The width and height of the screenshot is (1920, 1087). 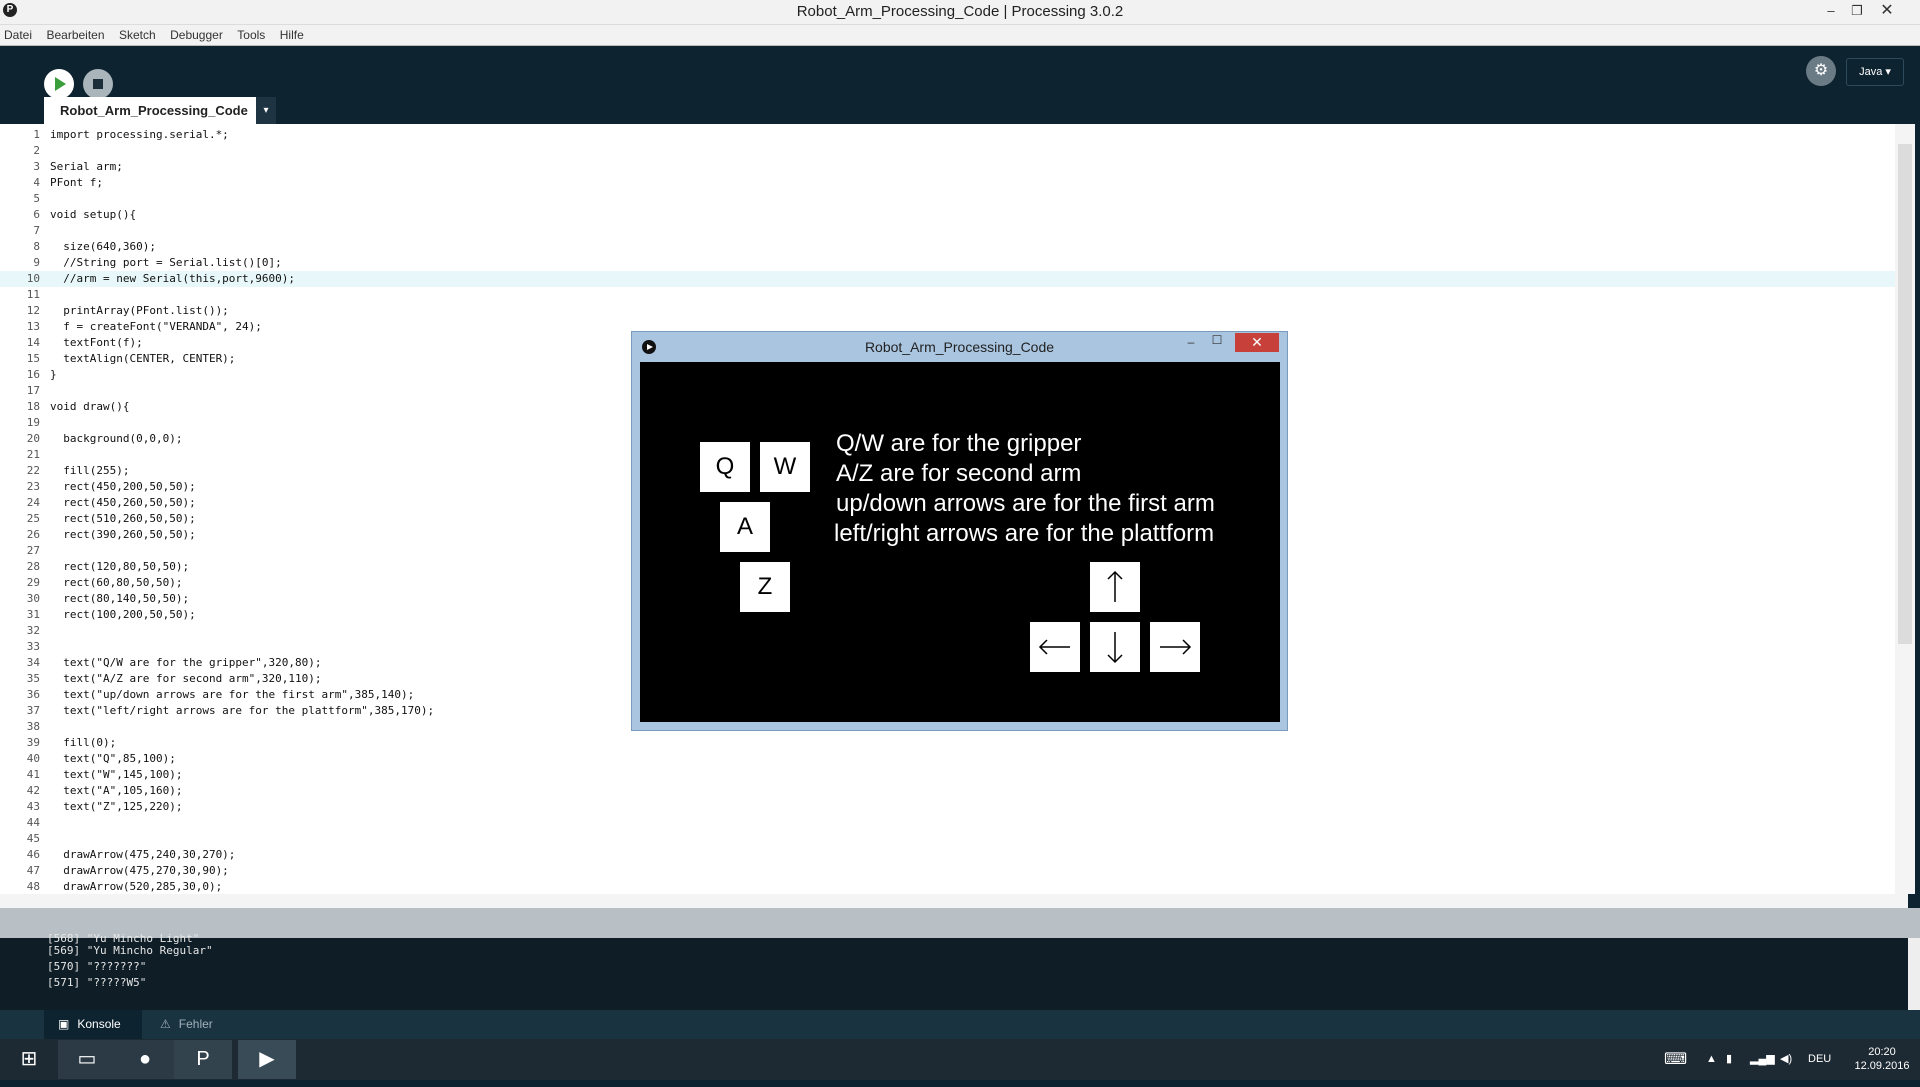 I want to click on windows-start-icon: ⊞, so click(x=29, y=1059).